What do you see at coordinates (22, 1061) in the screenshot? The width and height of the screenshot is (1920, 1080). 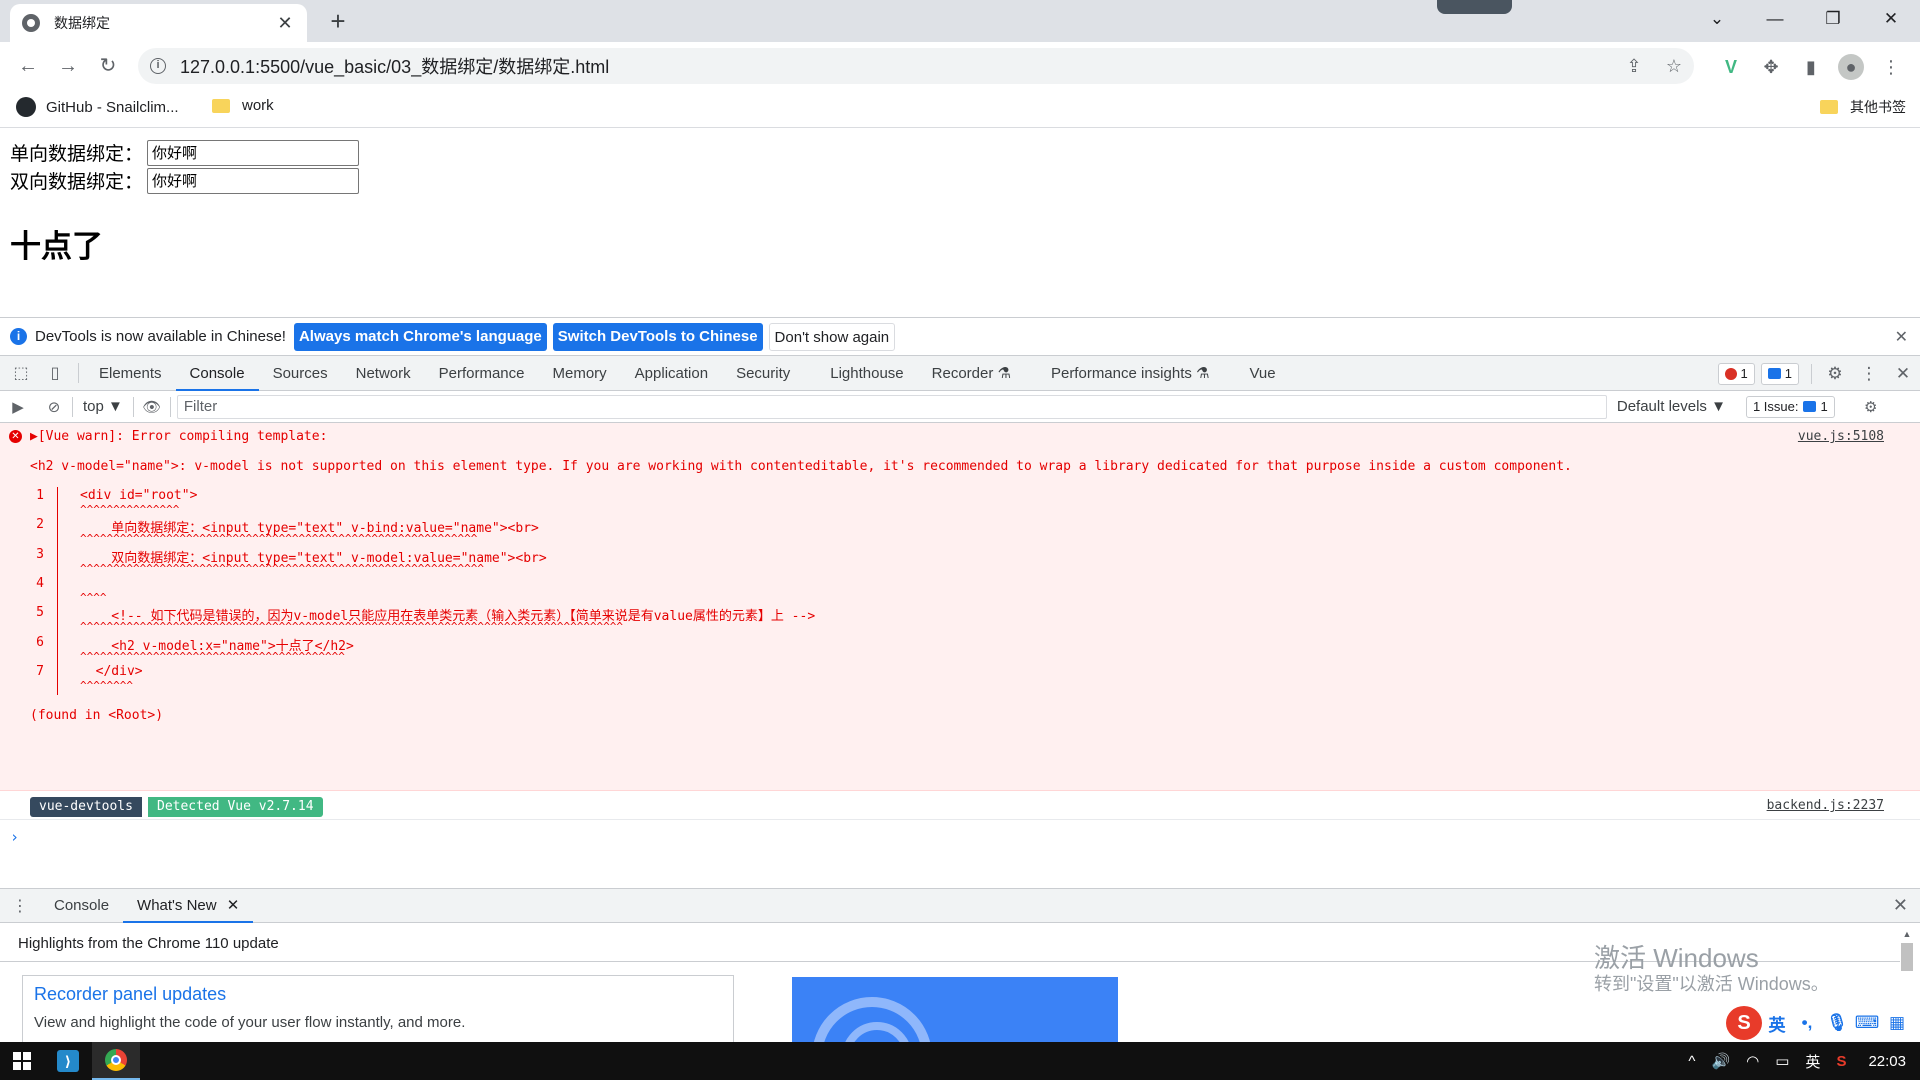 I see `start-windows-icon` at bounding box center [22, 1061].